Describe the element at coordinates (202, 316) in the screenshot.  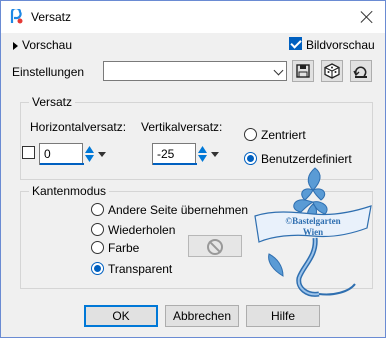
I see `cancel-button: Abbrechen` at that location.